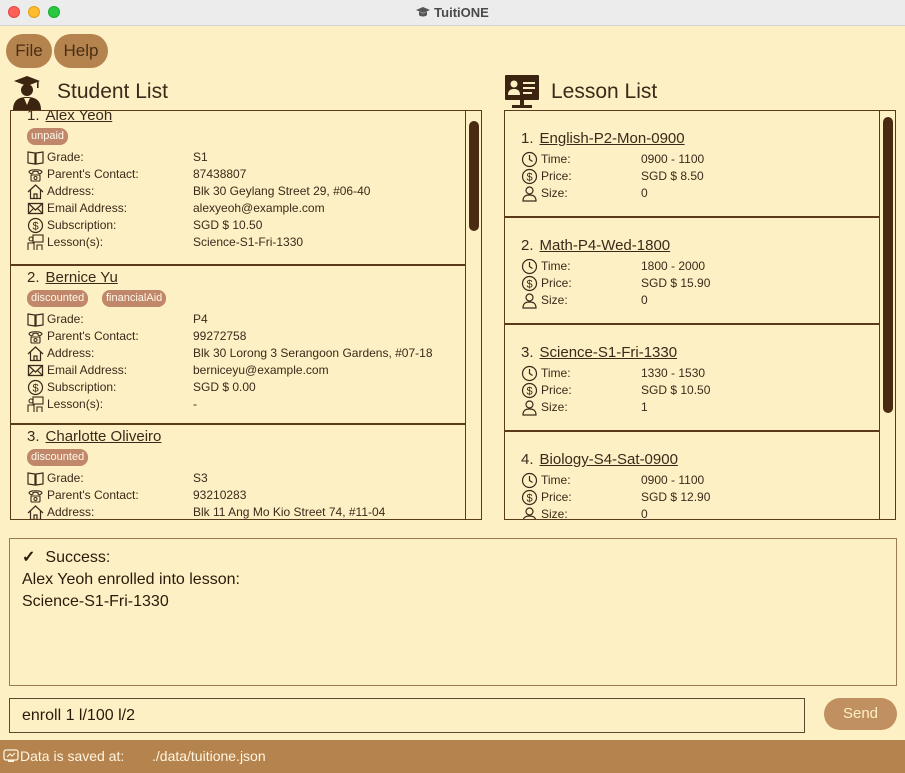 Image resolution: width=905 pixels, height=773 pixels. I want to click on lesson-list-scrollbar, so click(887, 315).